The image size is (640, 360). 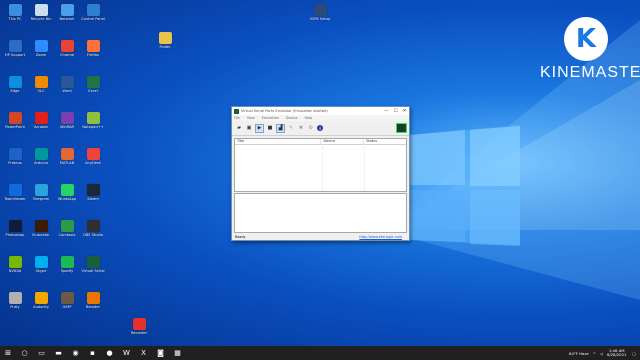 What do you see at coordinates (590, 49) in the screenshot?
I see `kinemaster-watermark: K KINEMASTER` at bounding box center [590, 49].